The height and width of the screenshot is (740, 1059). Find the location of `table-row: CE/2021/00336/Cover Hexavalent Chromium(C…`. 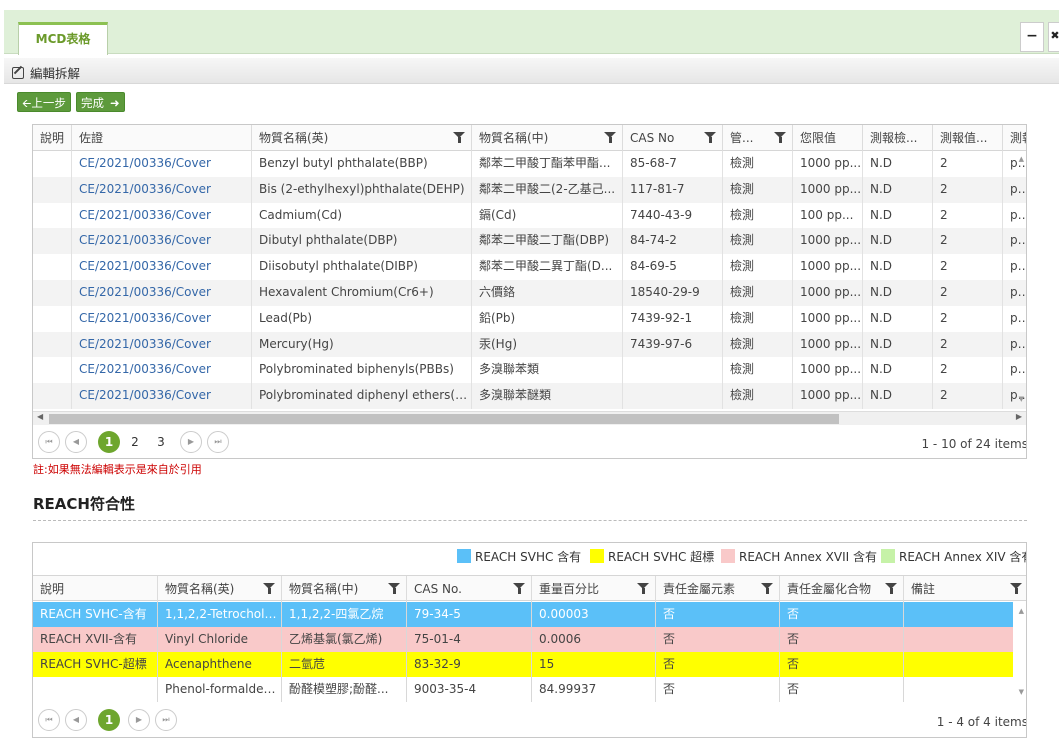

table-row: CE/2021/00336/Cover Hexavalent Chromium(C… is located at coordinates (529, 293).